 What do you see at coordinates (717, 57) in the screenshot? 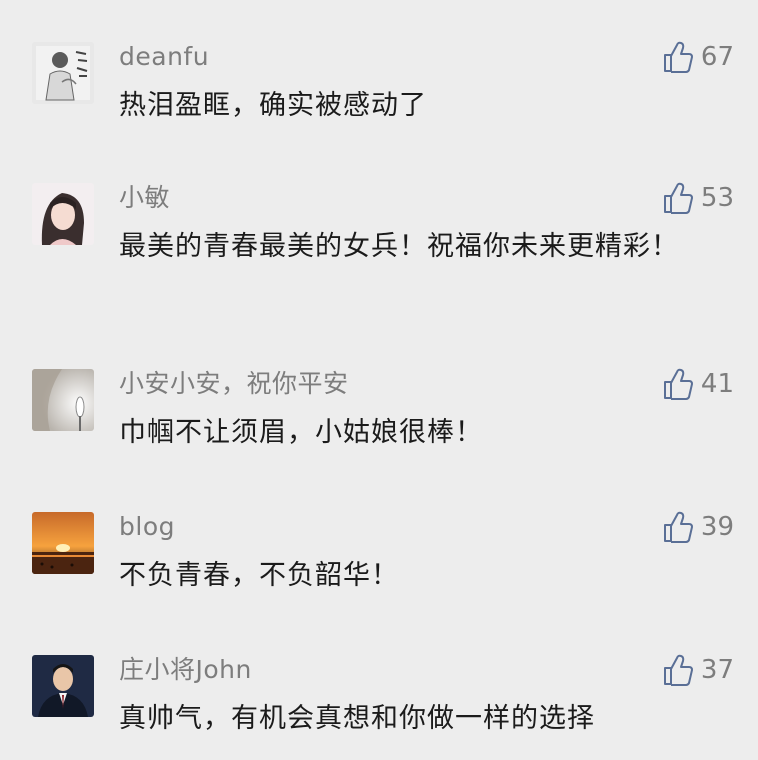
I see `like-count: 67` at bounding box center [717, 57].